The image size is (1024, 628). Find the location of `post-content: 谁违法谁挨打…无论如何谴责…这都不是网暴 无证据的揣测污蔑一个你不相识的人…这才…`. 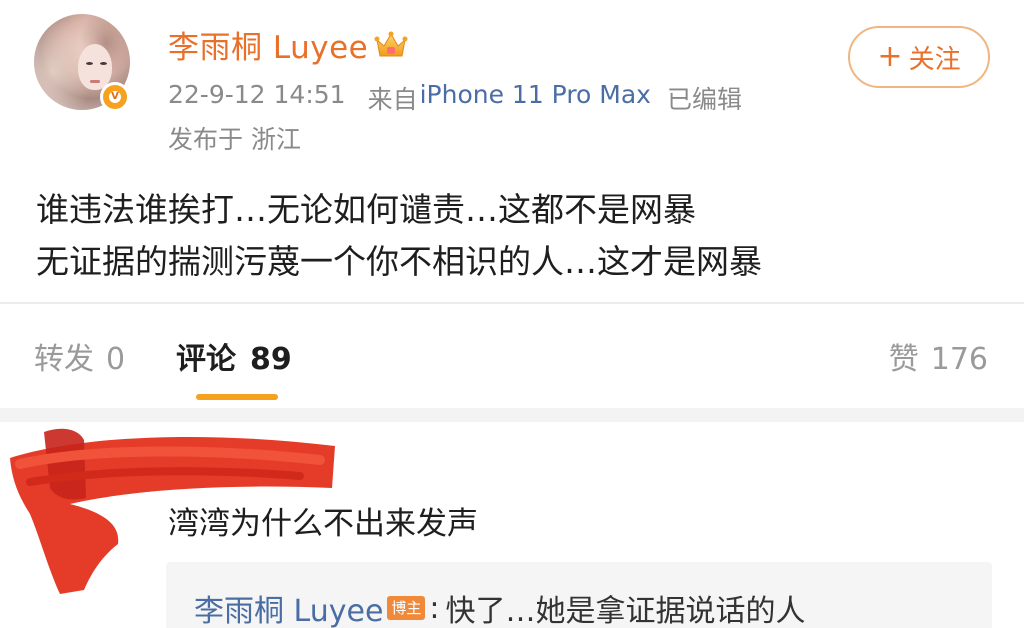

post-content: 谁违法谁挨打…无论如何谴责…这都不是网暴 无证据的揣测污蔑一个你不相识的人…这才… is located at coordinates (399, 236).